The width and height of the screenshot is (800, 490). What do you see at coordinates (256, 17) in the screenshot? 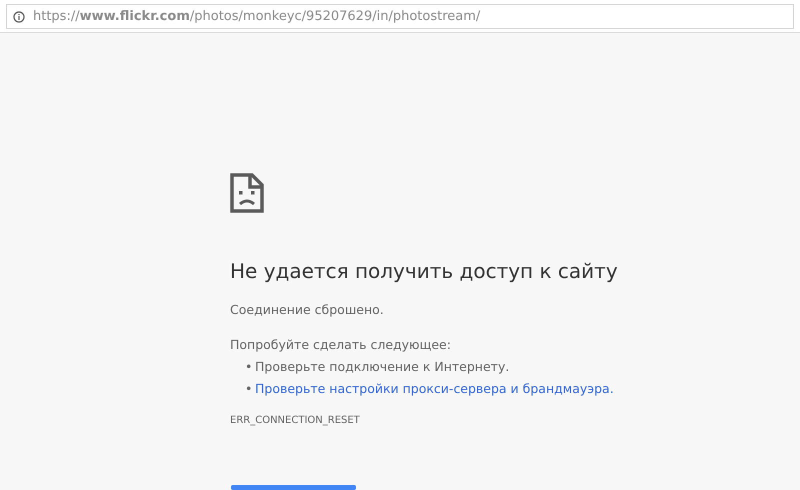
I see `url-text: https://www.flickr.com/photos/monkeyc/95207629/in/photostream/` at bounding box center [256, 17].